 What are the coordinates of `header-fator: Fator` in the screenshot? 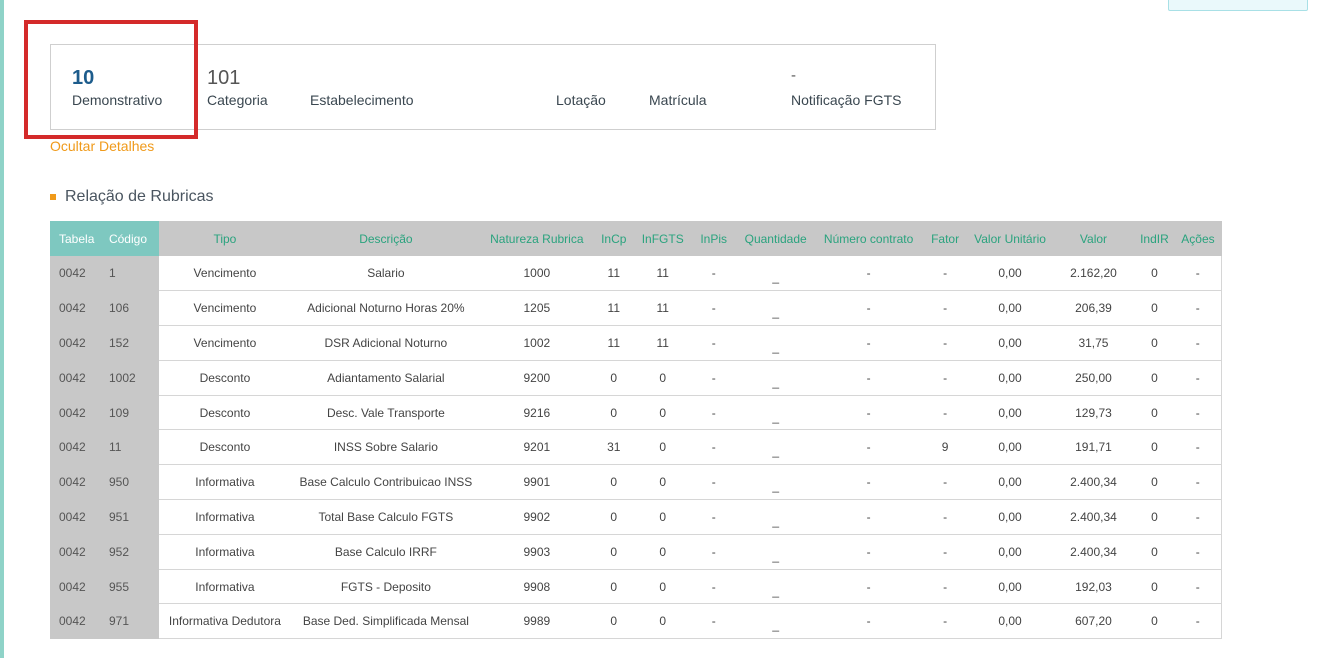 It's located at (945, 238).